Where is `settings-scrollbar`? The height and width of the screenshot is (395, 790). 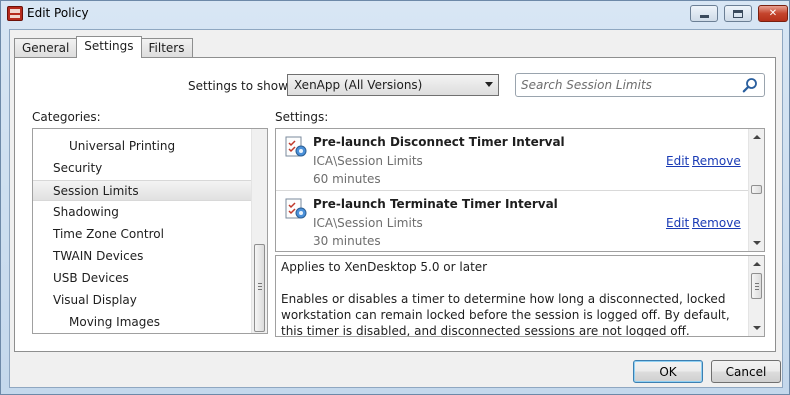 settings-scrollbar is located at coordinates (756, 190).